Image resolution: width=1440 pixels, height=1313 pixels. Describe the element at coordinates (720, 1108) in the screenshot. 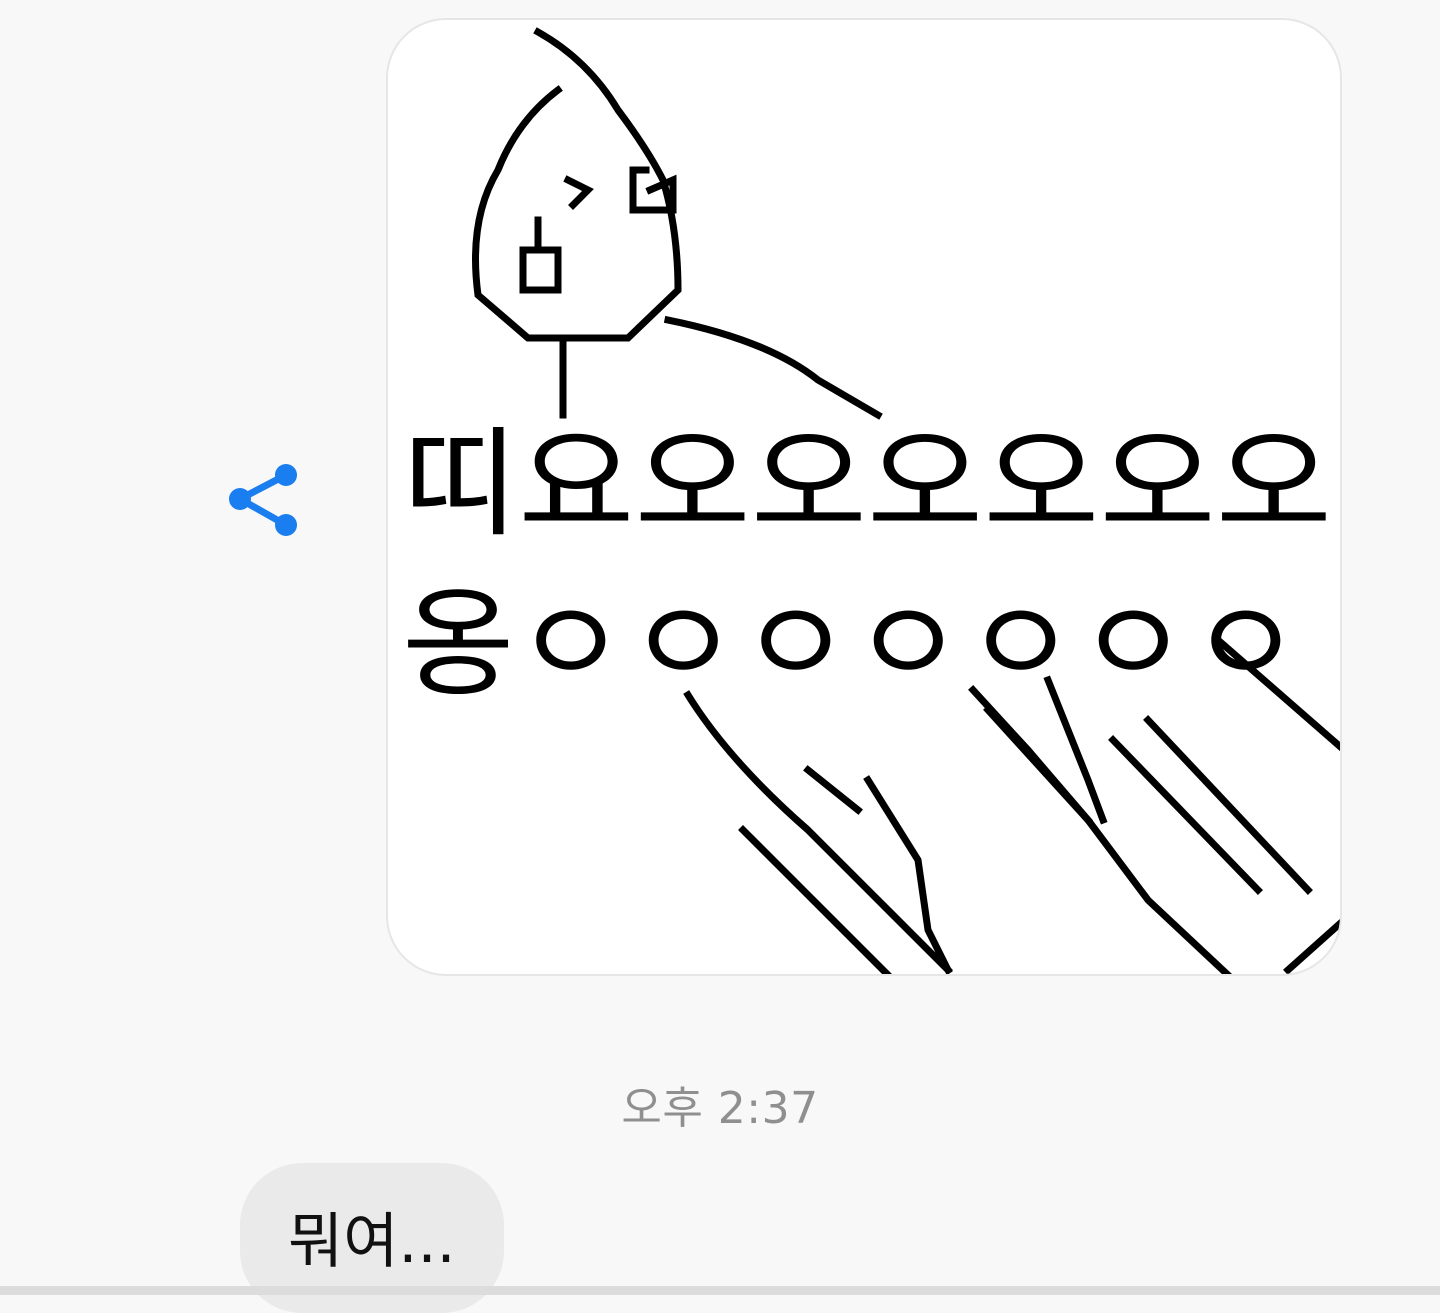

I see `message-timestamp: 오후 2:37` at that location.